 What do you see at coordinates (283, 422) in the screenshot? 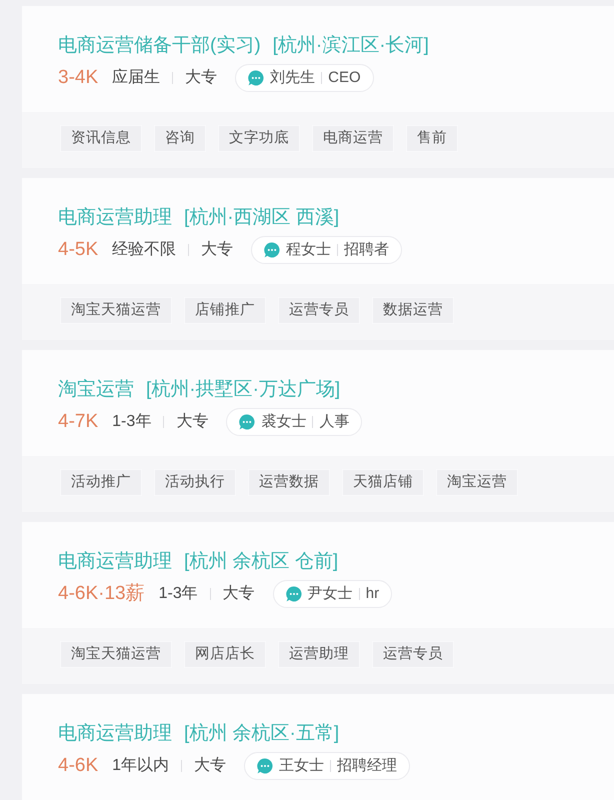
I see `recruiter-name: 裘女士` at bounding box center [283, 422].